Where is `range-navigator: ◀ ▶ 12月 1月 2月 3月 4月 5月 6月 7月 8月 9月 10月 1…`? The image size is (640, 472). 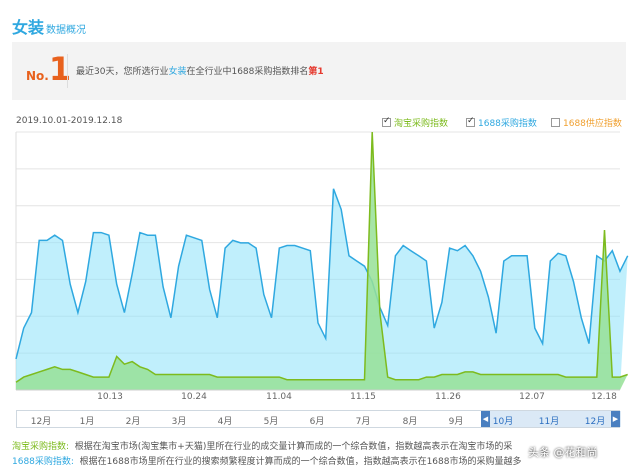
range-navigator: ◀ ▶ 12月 1月 2月 3月 4月 5月 6月 7月 8月 9月 10月 1… is located at coordinates (318, 419).